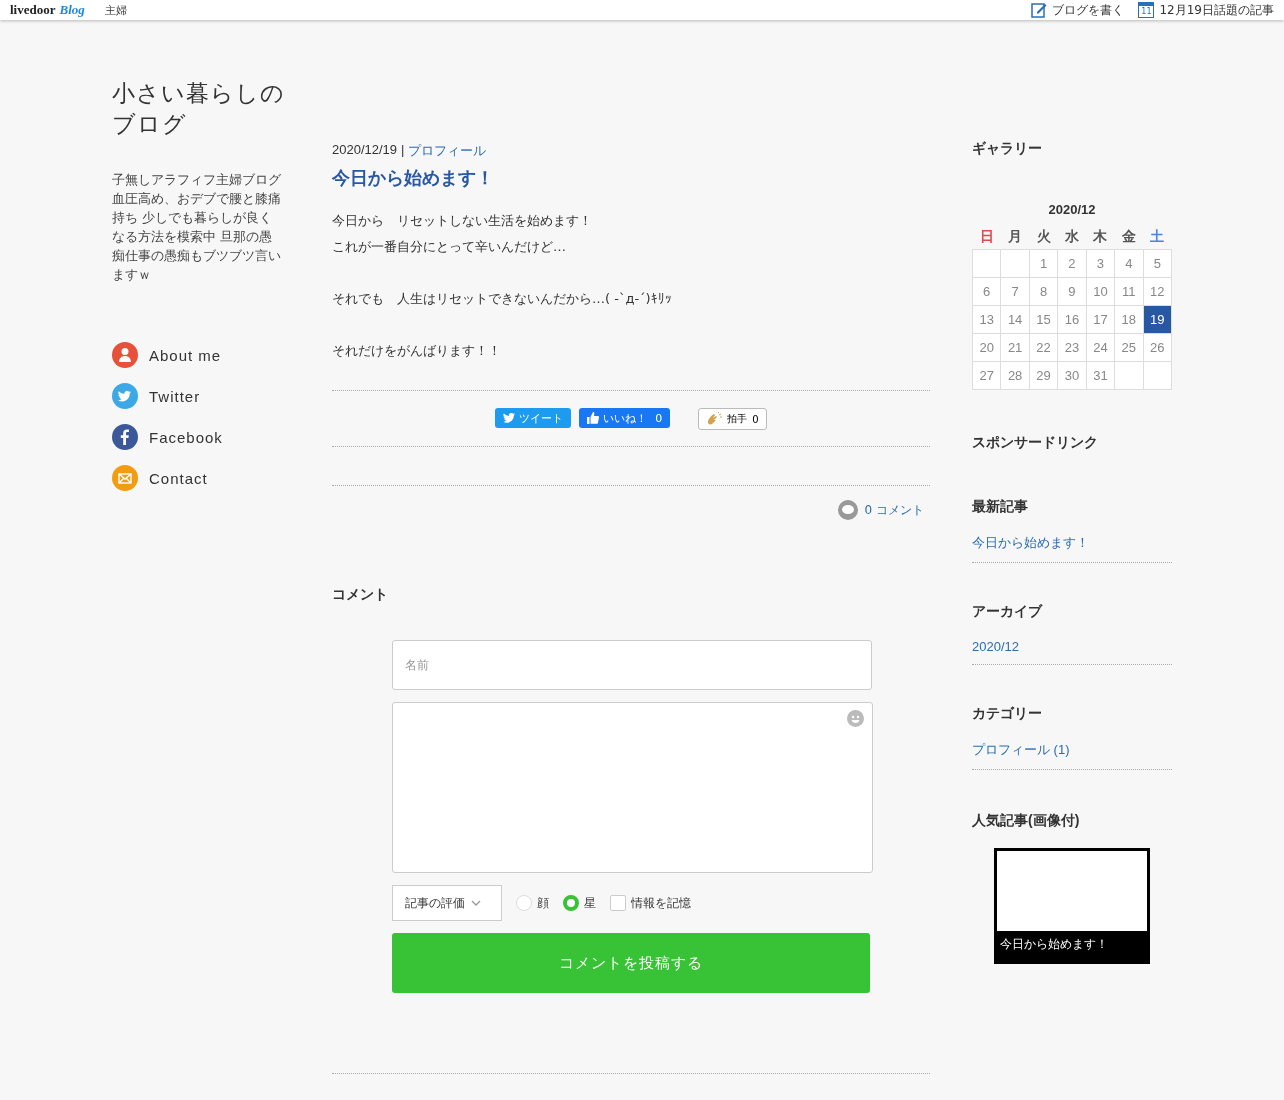  What do you see at coordinates (1072, 209) in the screenshot?
I see `calendar-month: 2020/12` at bounding box center [1072, 209].